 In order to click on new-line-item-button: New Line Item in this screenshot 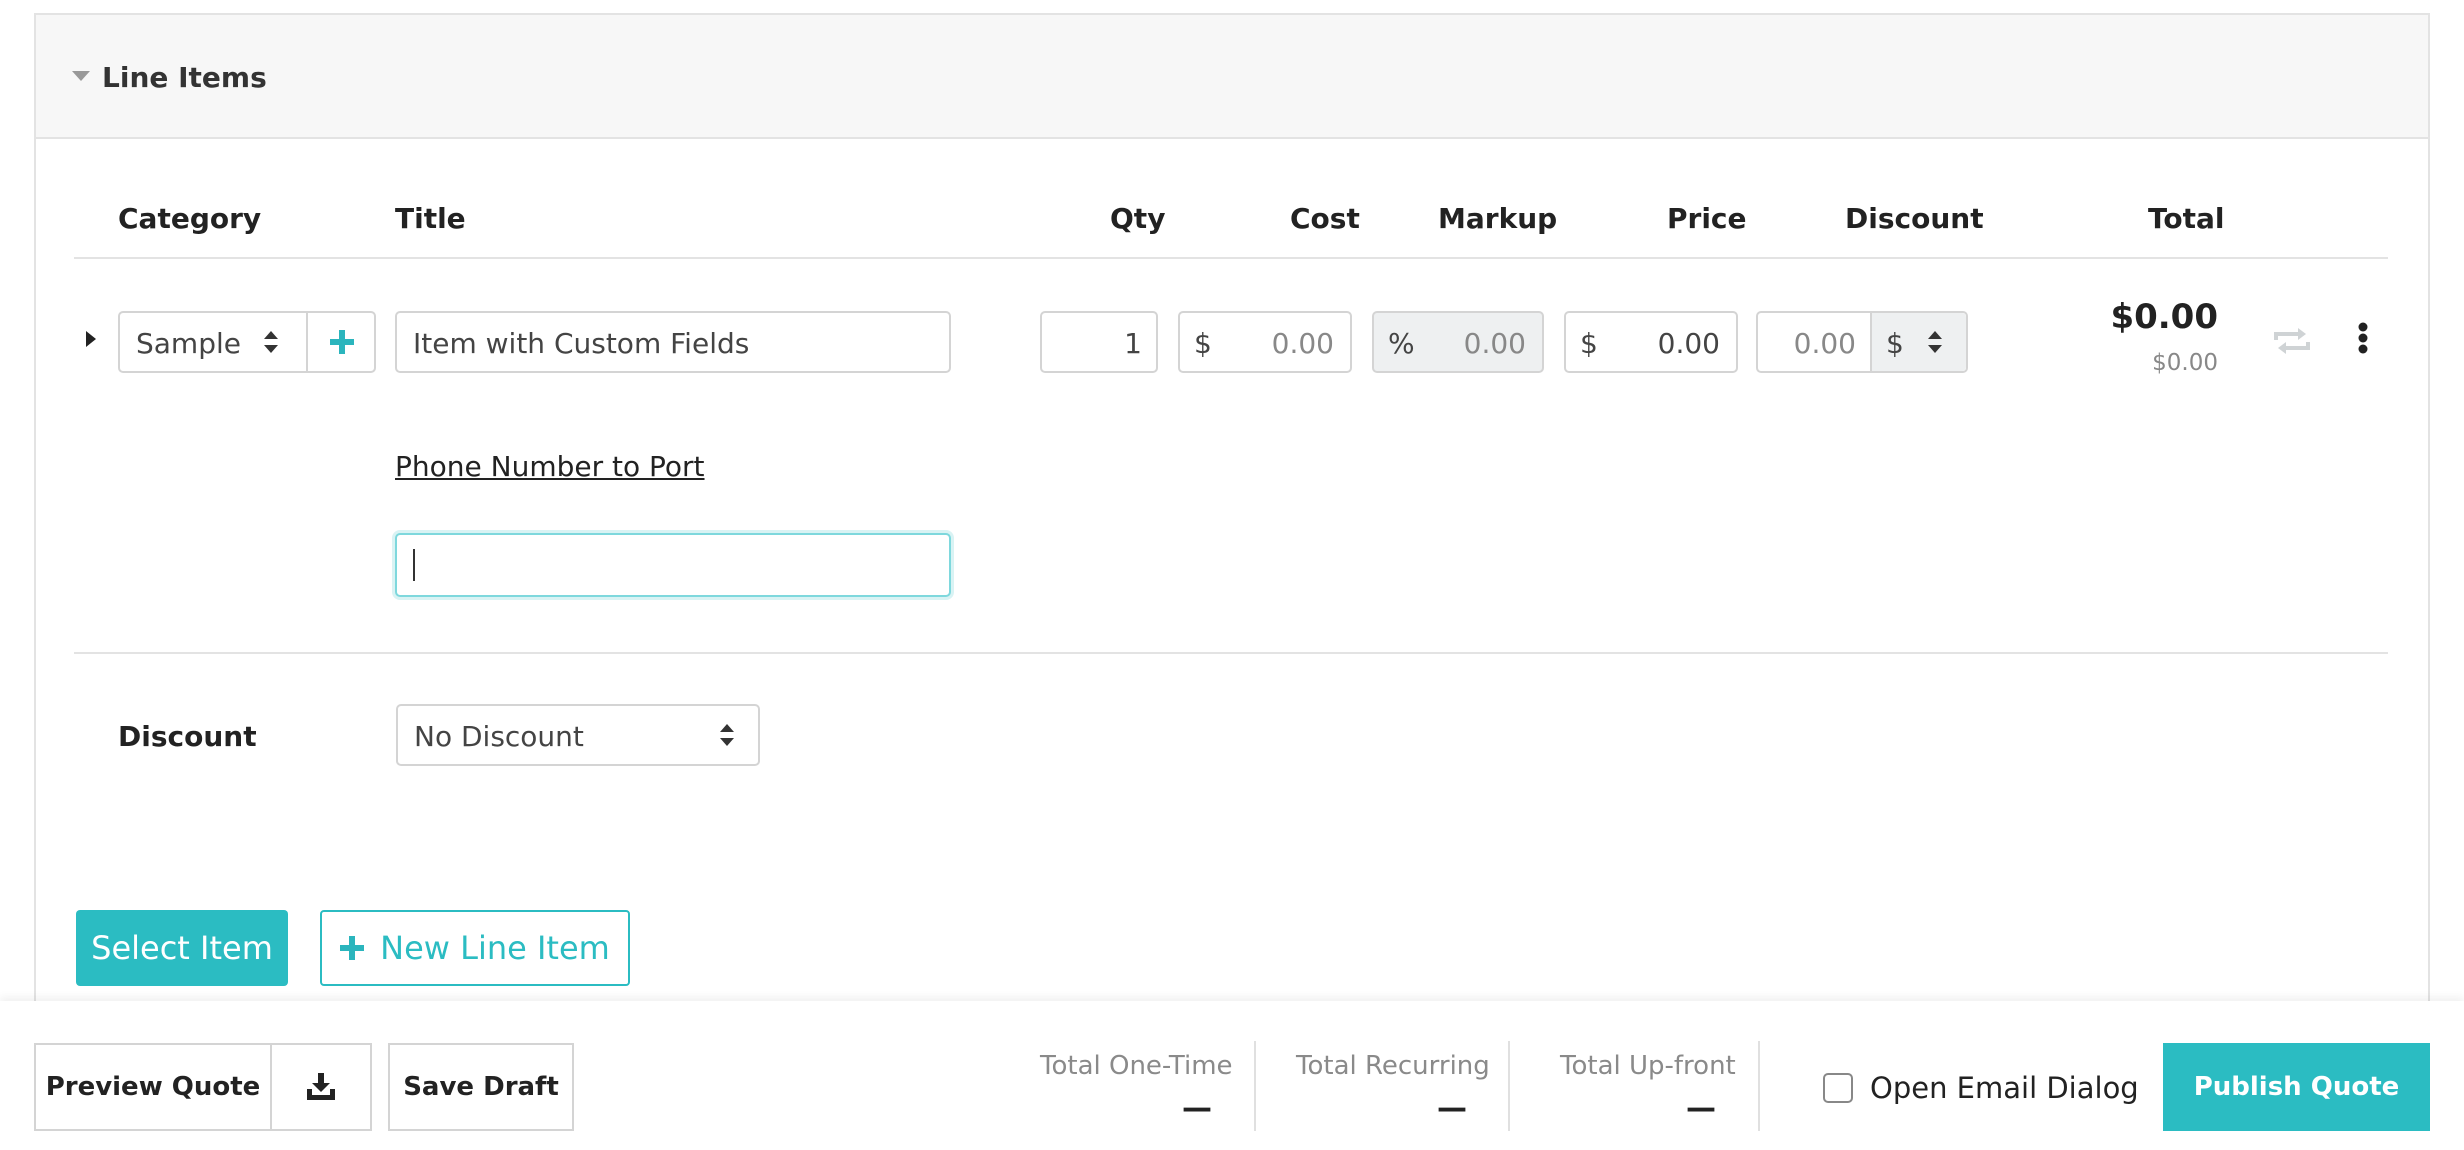, I will do `click(475, 948)`.